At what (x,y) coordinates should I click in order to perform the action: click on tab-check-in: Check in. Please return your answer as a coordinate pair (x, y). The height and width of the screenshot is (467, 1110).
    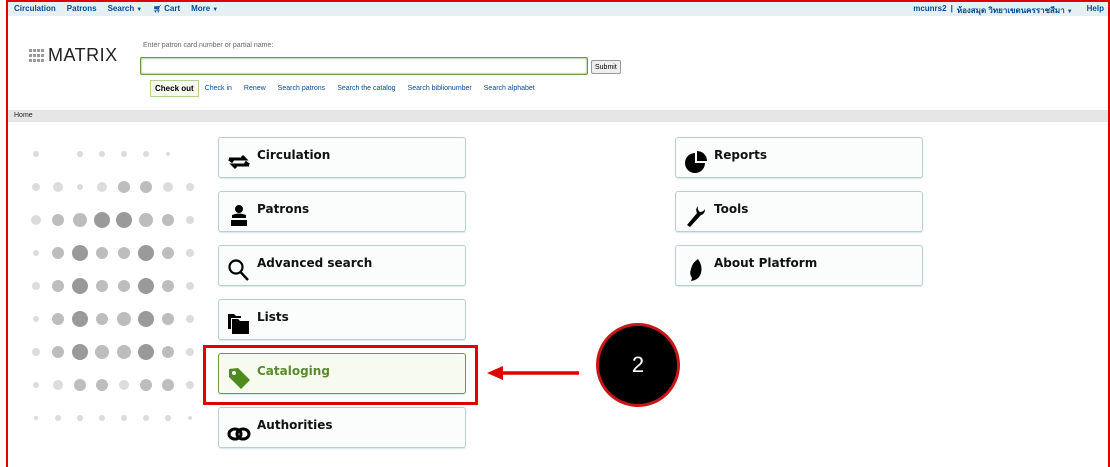
    Looking at the image, I should click on (218, 88).